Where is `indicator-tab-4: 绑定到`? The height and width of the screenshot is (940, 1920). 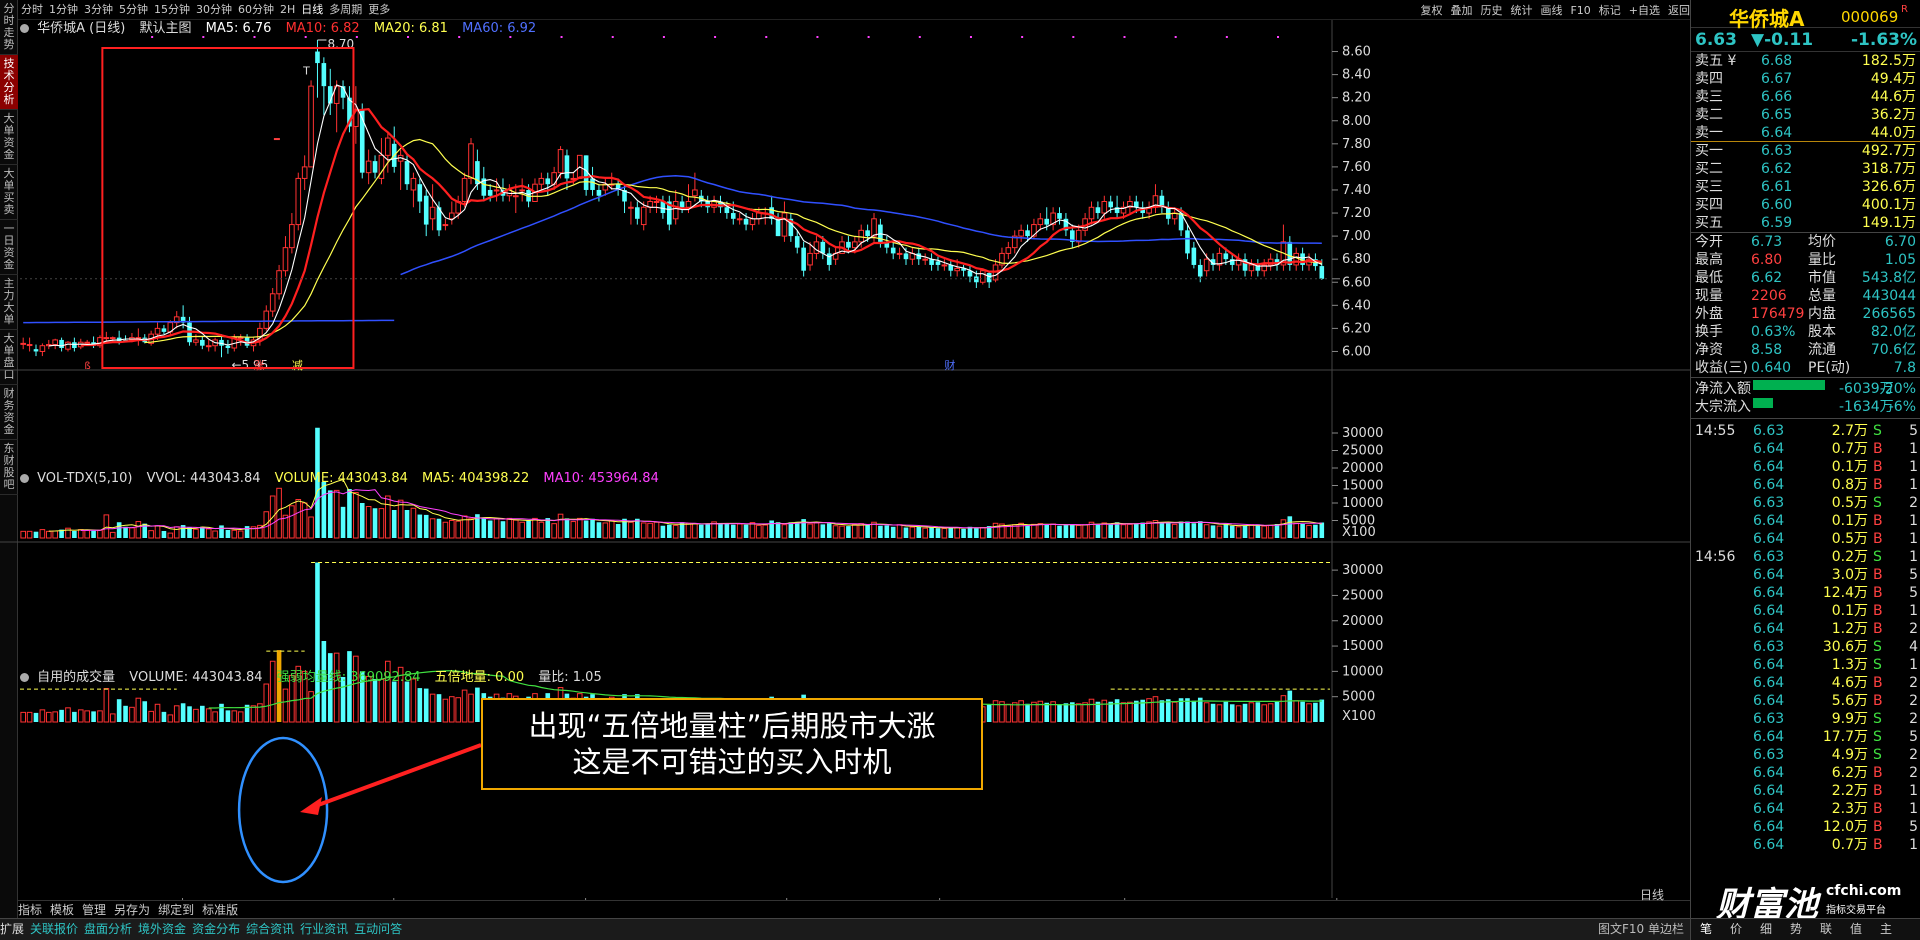
indicator-tab-4: 绑定到 is located at coordinates (176, 910).